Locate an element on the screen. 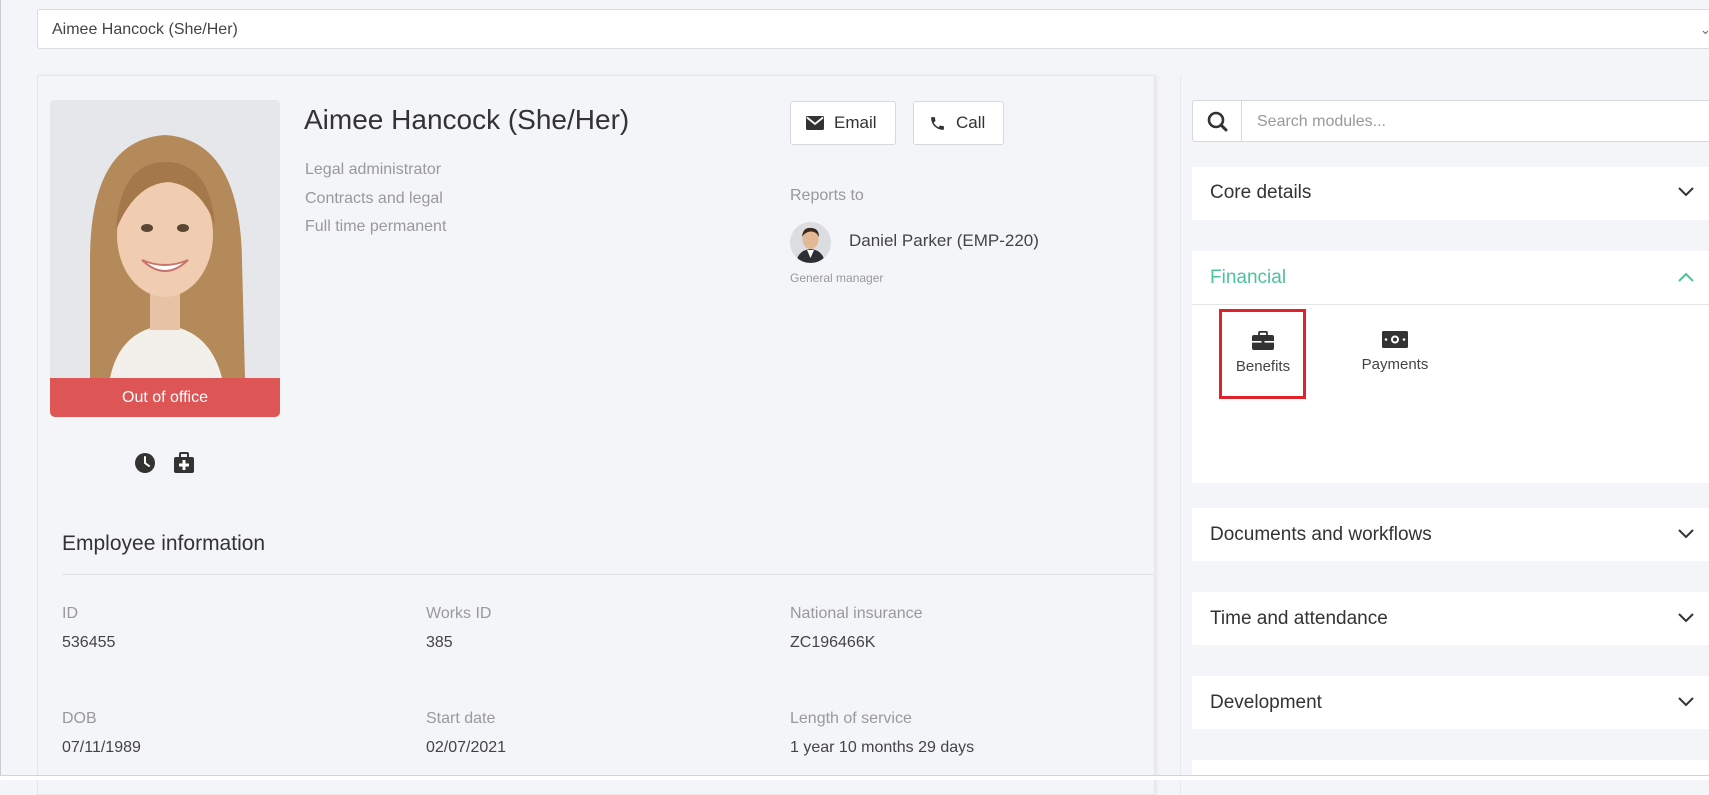 The image size is (1709, 795). employee-selector-value: Aimee Hancock (She/Her) is located at coordinates (145, 29).